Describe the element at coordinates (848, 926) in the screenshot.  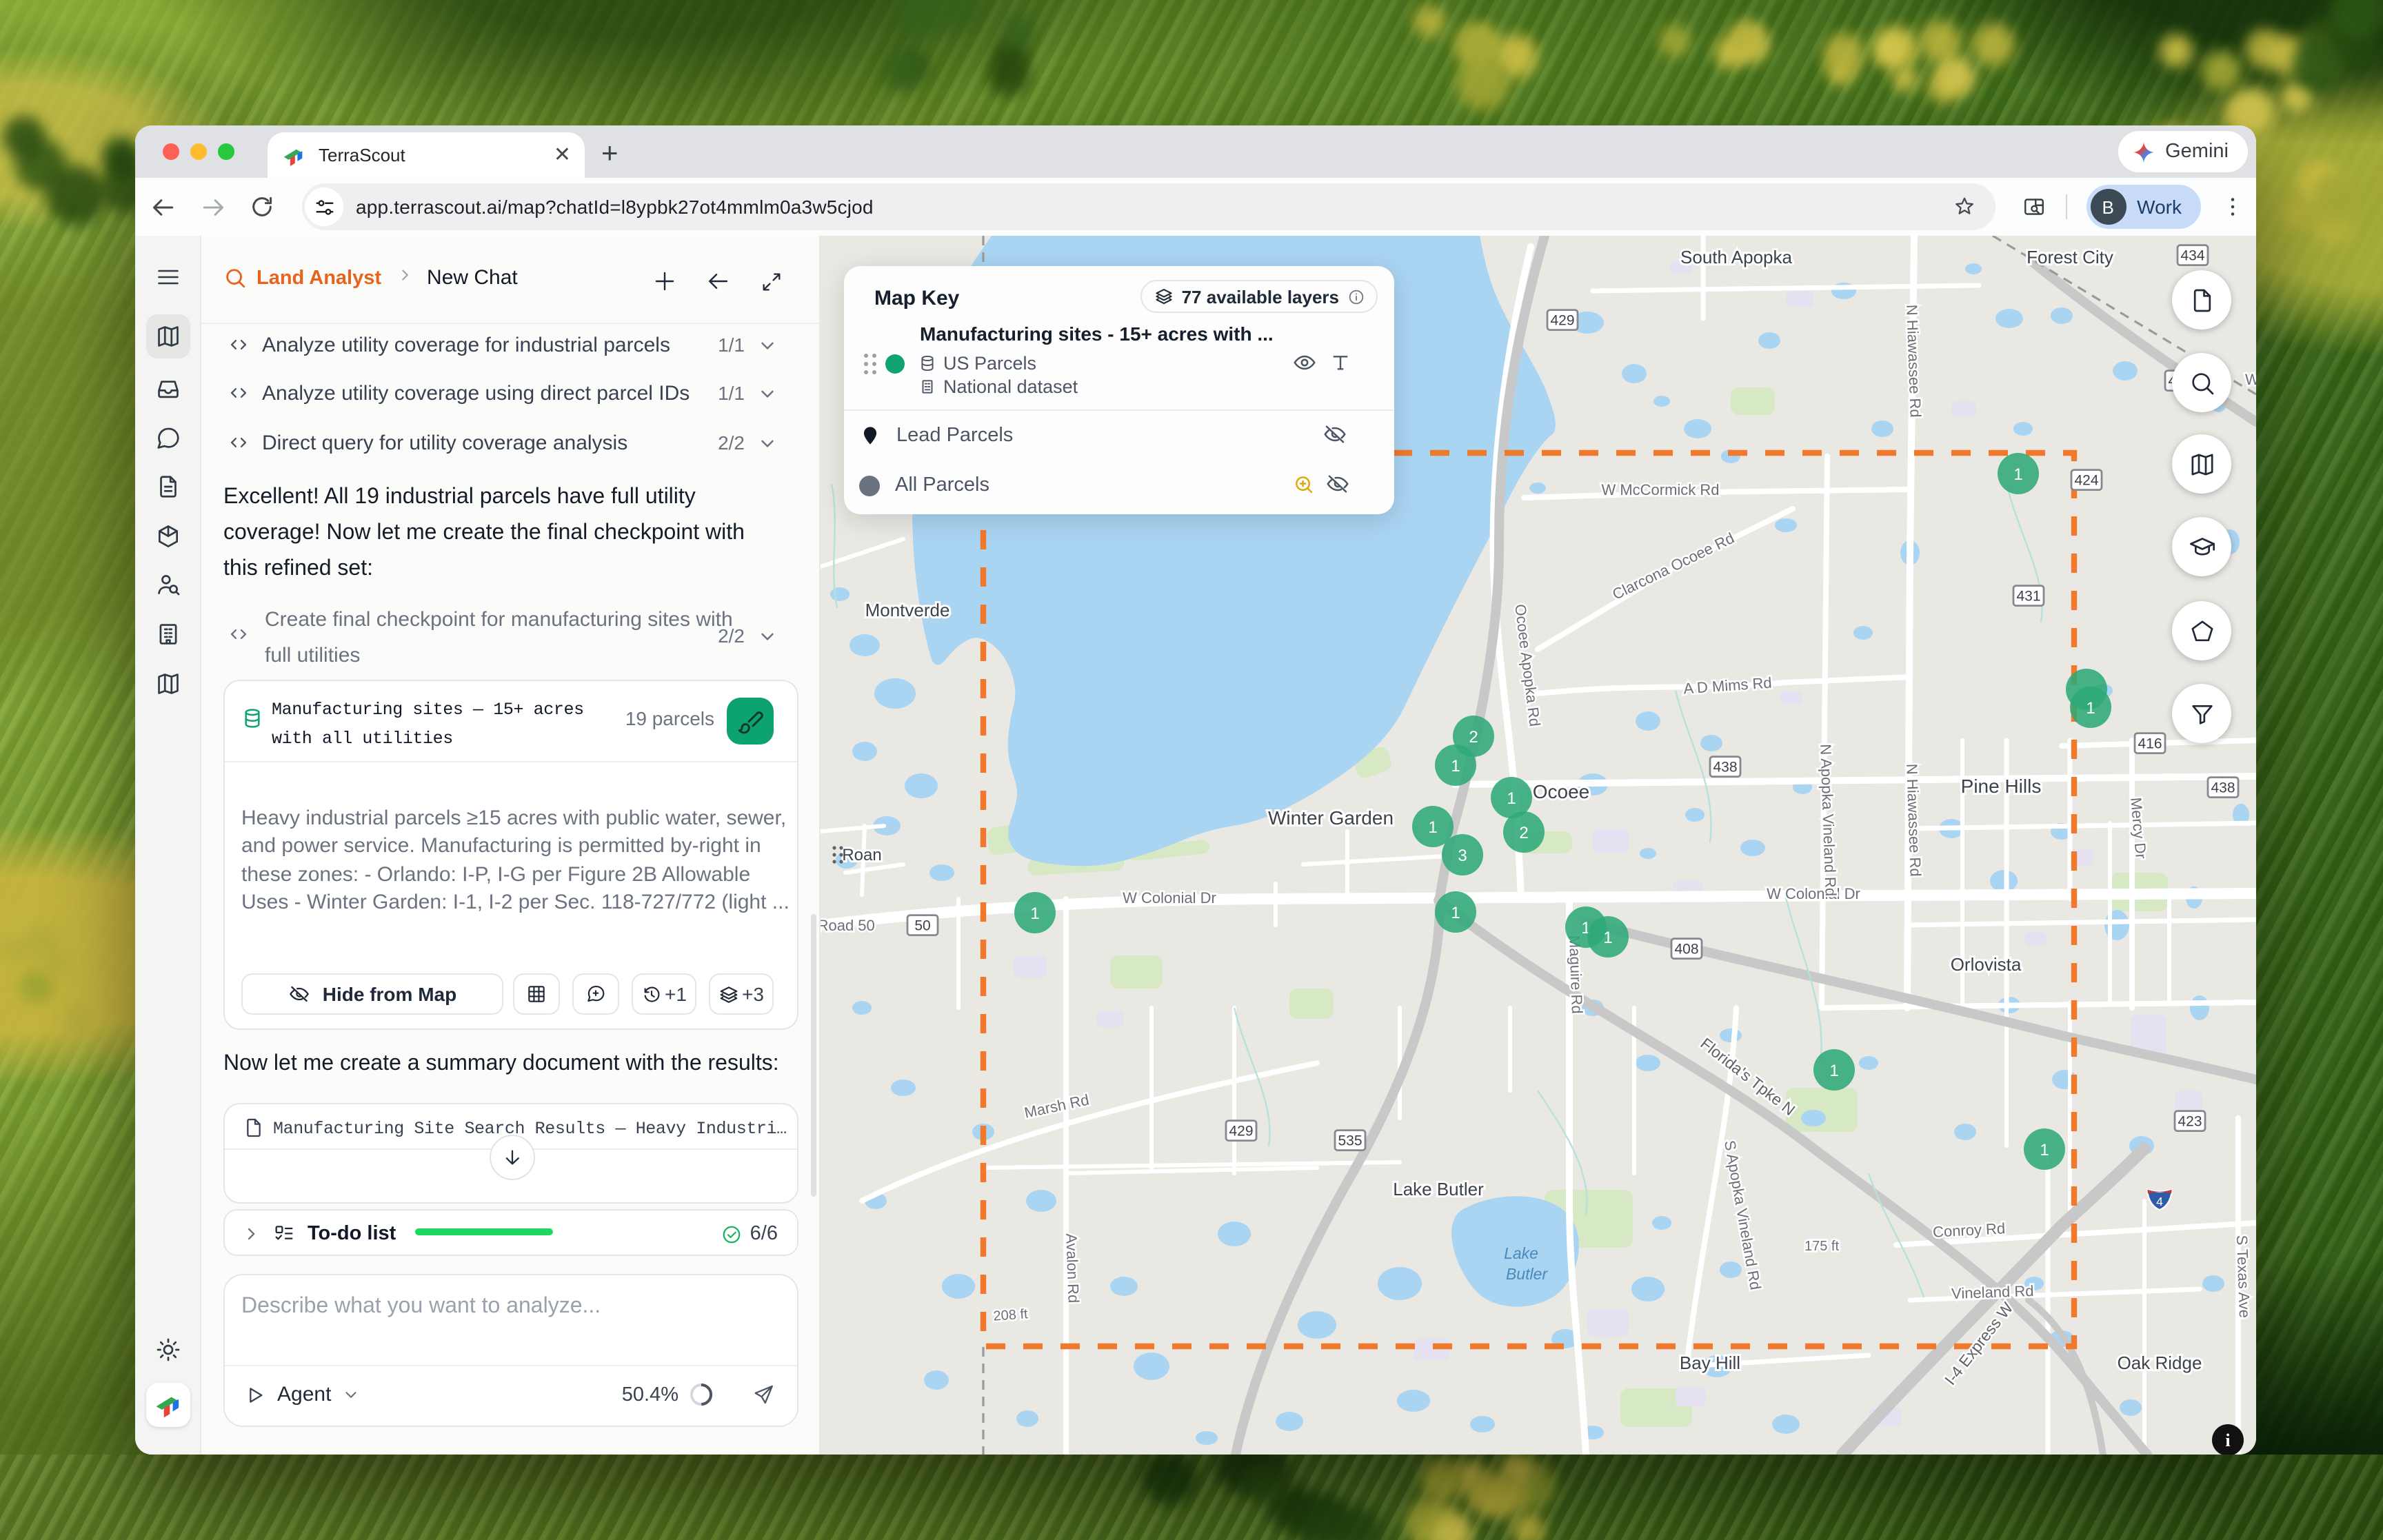
I see `svg-text: e Road 50` at that location.